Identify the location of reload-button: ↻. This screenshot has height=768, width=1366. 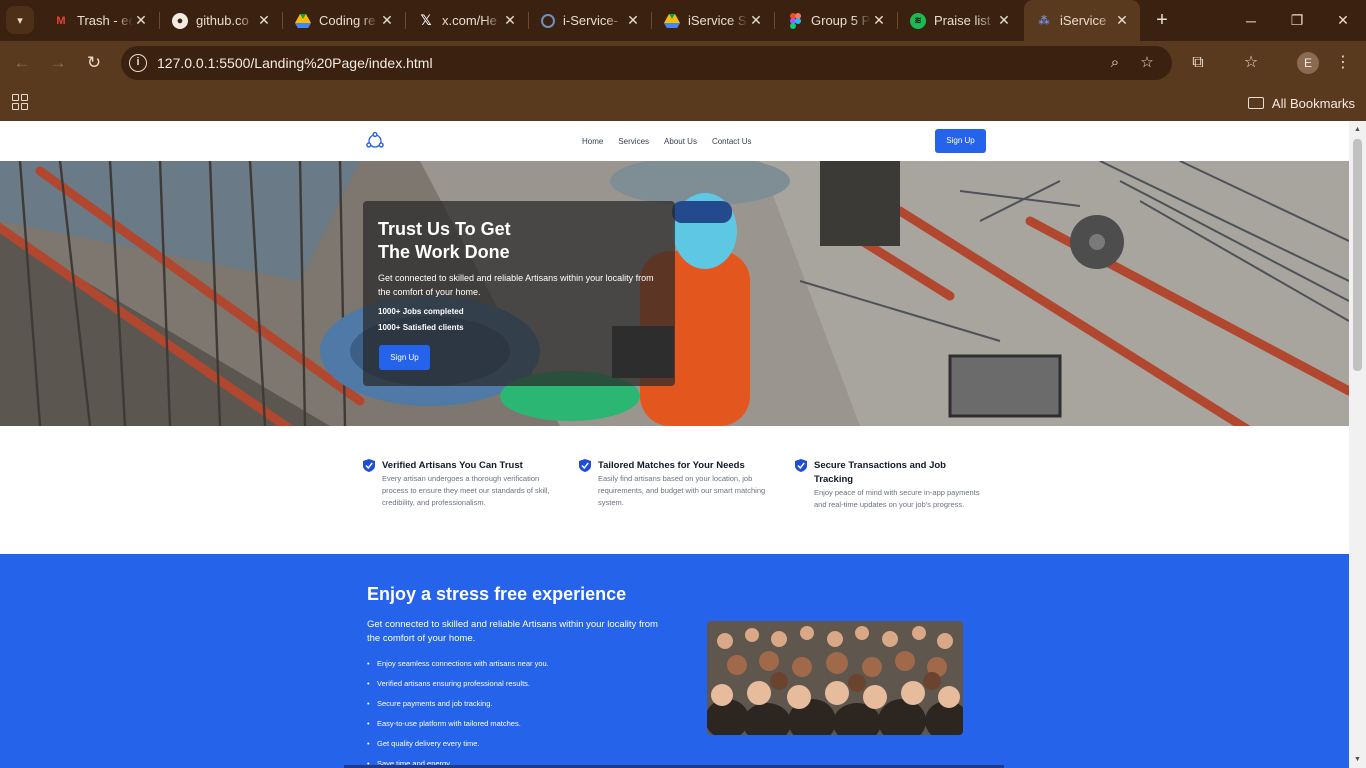
(94, 63).